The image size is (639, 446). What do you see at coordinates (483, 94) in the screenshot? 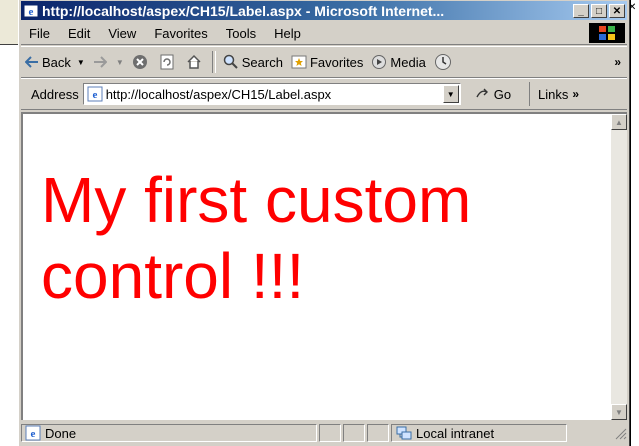
I see `go-arrow-icon` at bounding box center [483, 94].